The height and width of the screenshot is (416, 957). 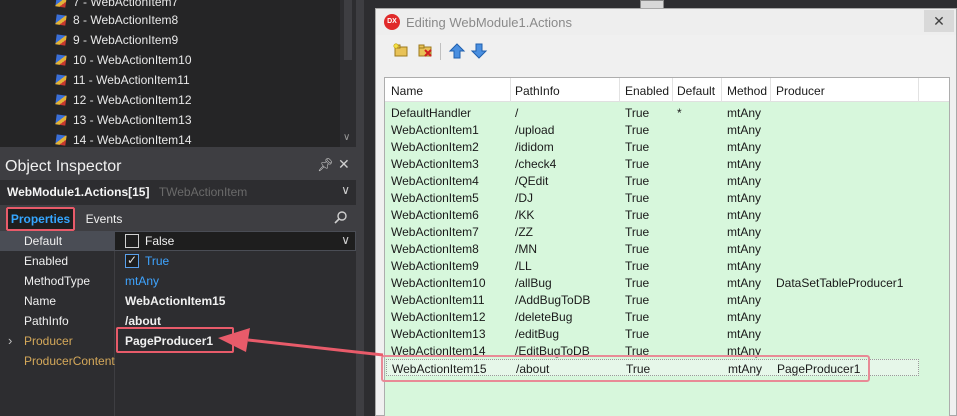 I want to click on property-name: Producer, so click(x=48, y=341).